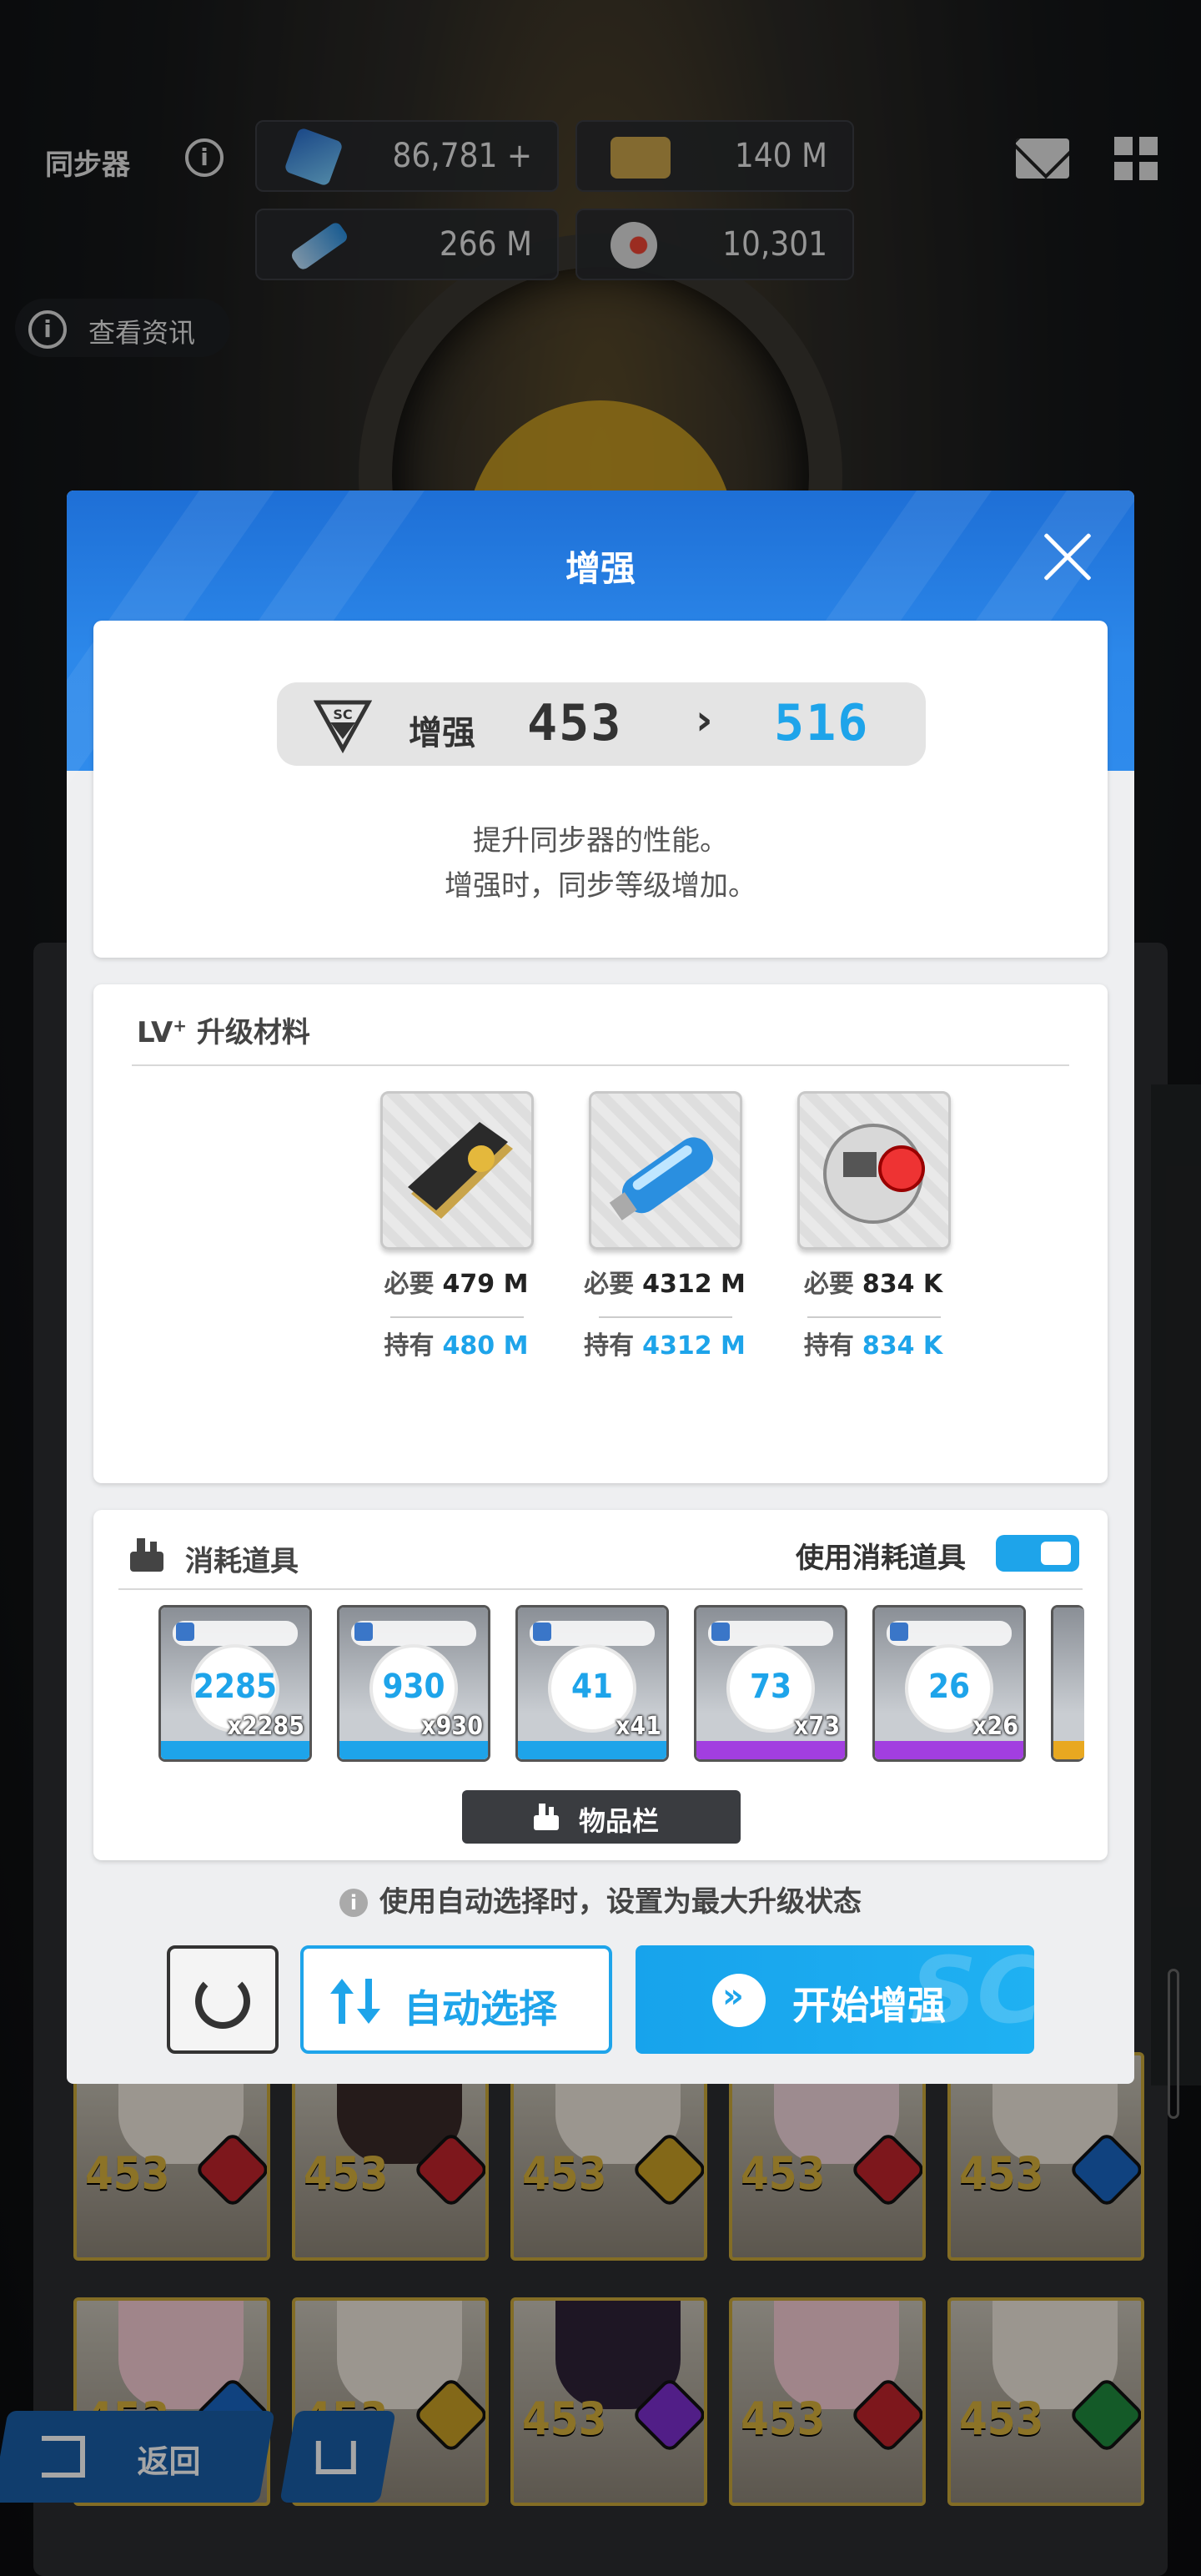  I want to click on material-owned: 持有 4312 M, so click(665, 1346).